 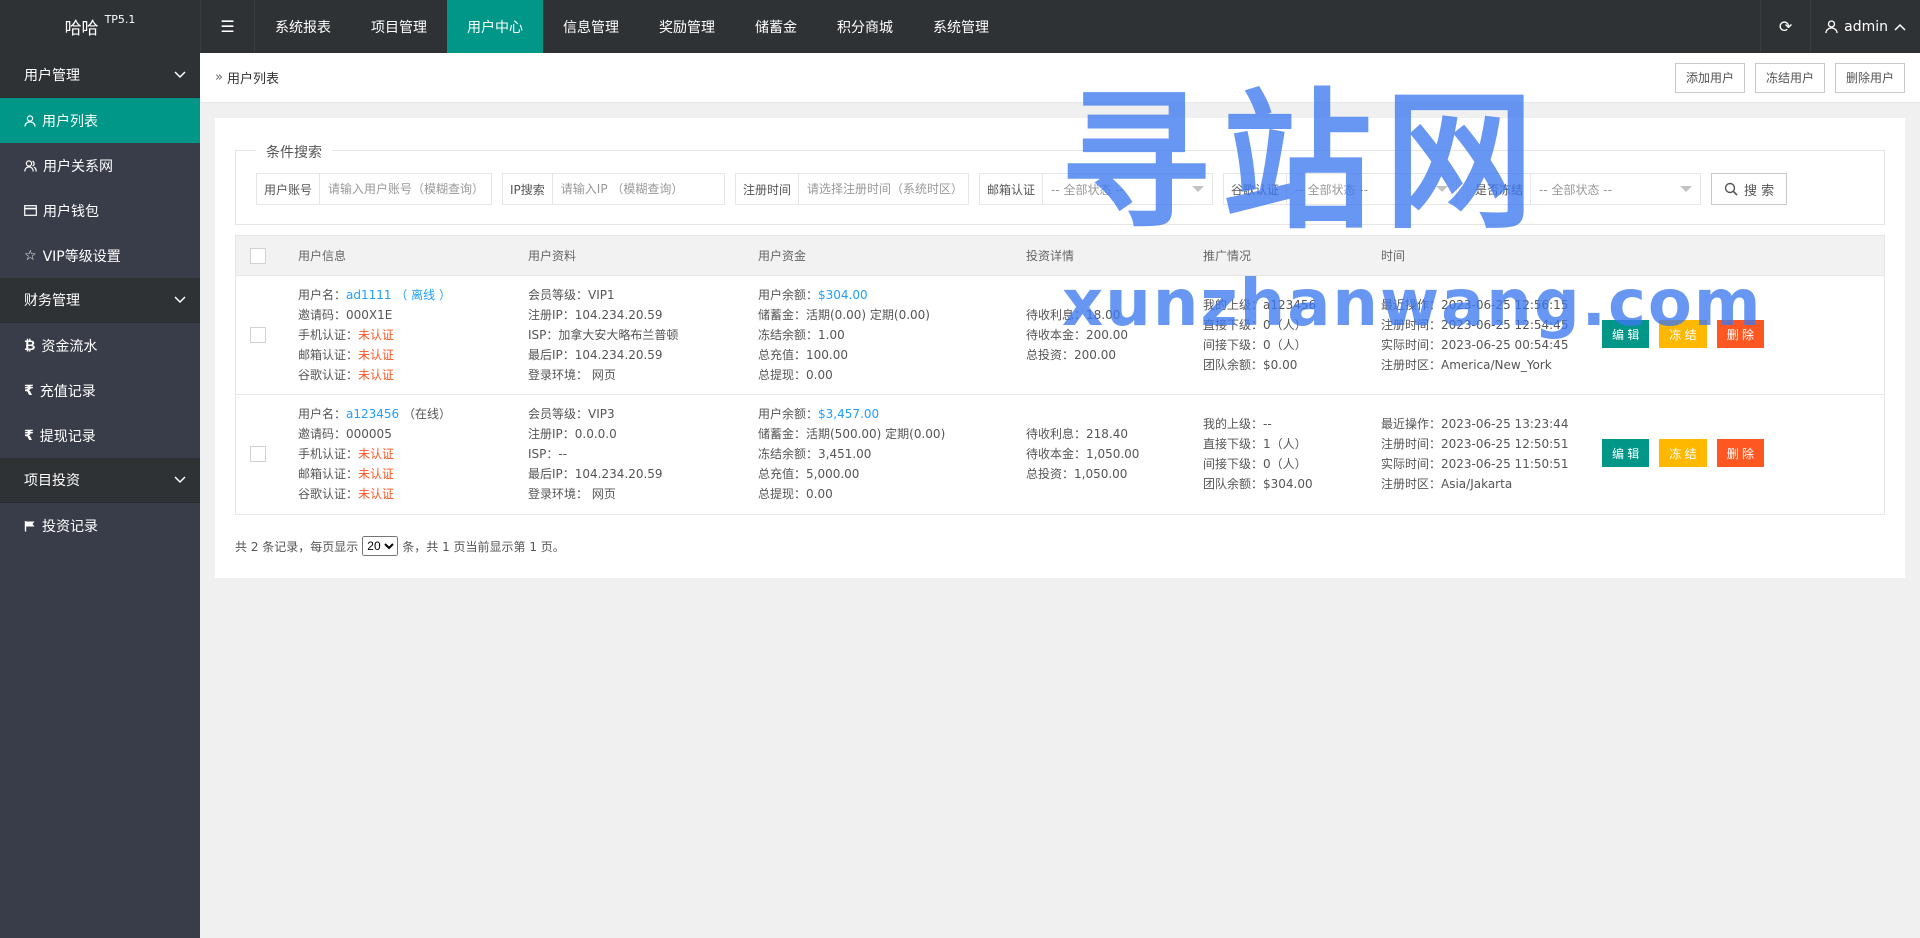 What do you see at coordinates (635, 189) in the screenshot?
I see `ip-input` at bounding box center [635, 189].